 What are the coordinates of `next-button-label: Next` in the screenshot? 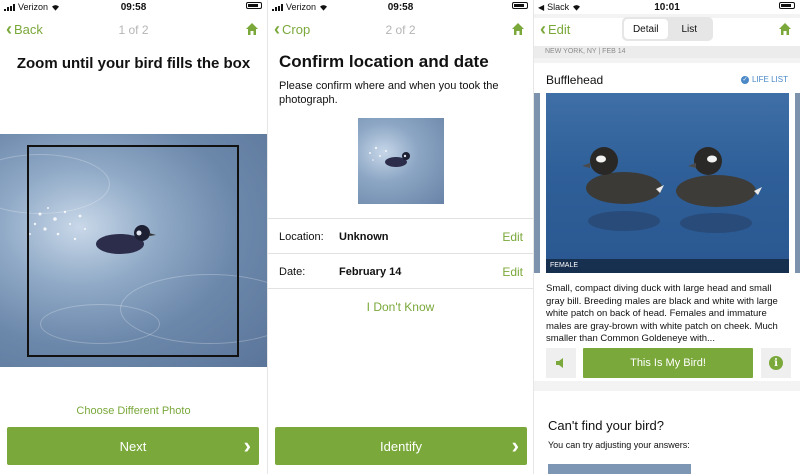 It's located at (133, 446).